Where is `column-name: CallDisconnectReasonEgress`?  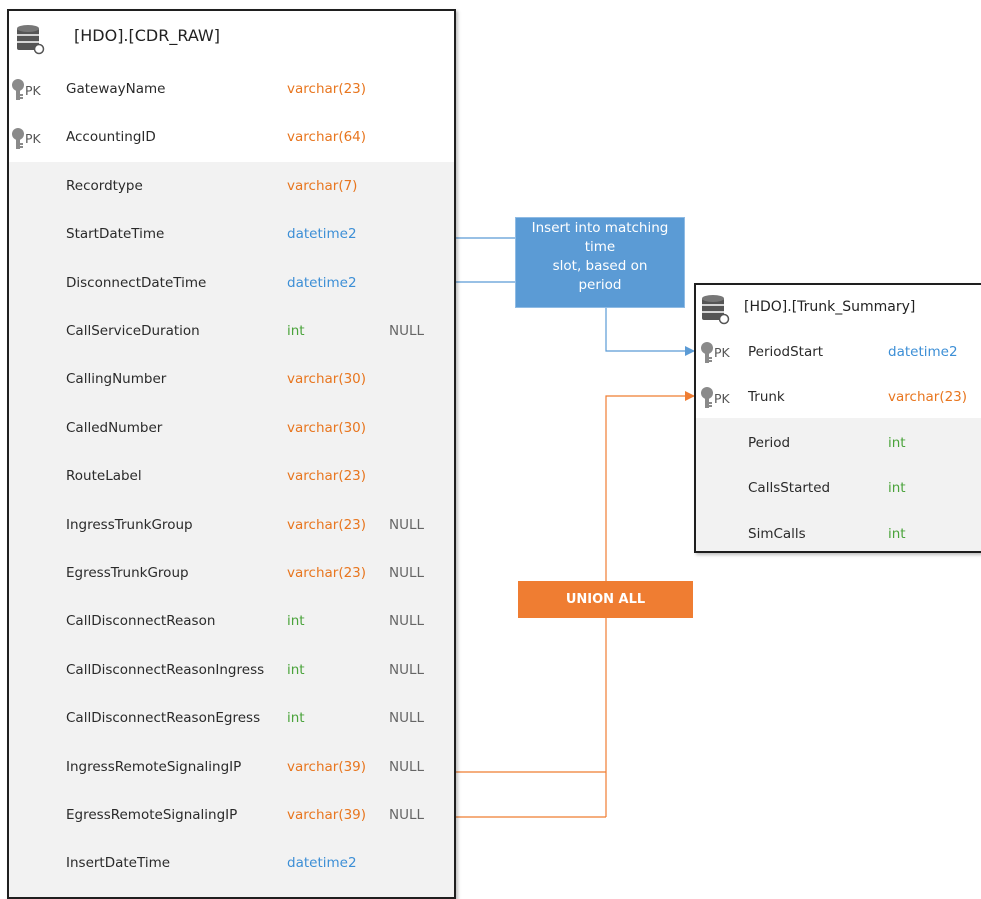
column-name: CallDisconnectReasonEgress is located at coordinates (163, 718).